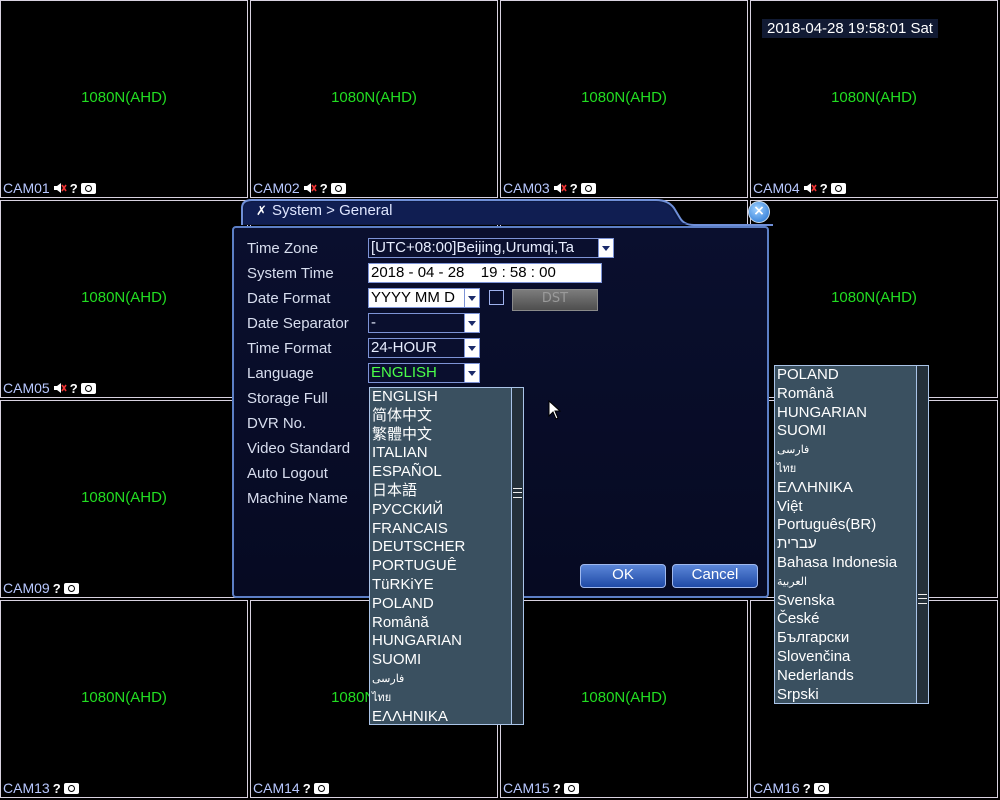 The image size is (1000, 800). I want to click on language-option: 日本語, so click(418, 491).